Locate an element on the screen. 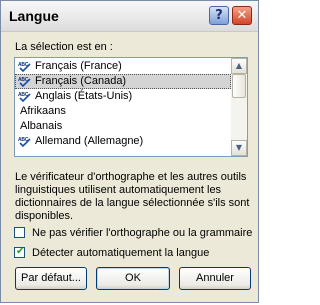  title-bar: Langue ? ✕ is located at coordinates (129, 16).